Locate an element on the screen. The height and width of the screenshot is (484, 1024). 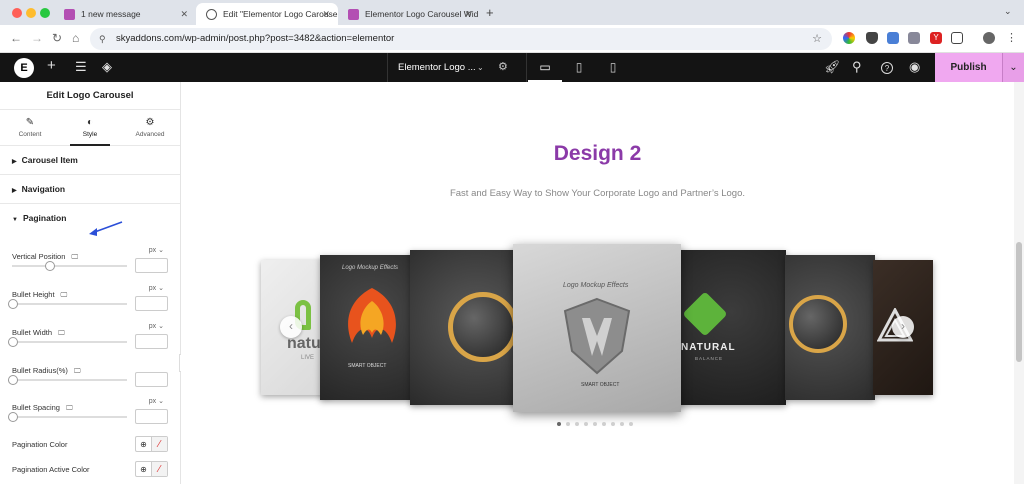
browser-tab-widget: Elementor Logo Carousel Wid ✕ is located at coordinates (409, 14).